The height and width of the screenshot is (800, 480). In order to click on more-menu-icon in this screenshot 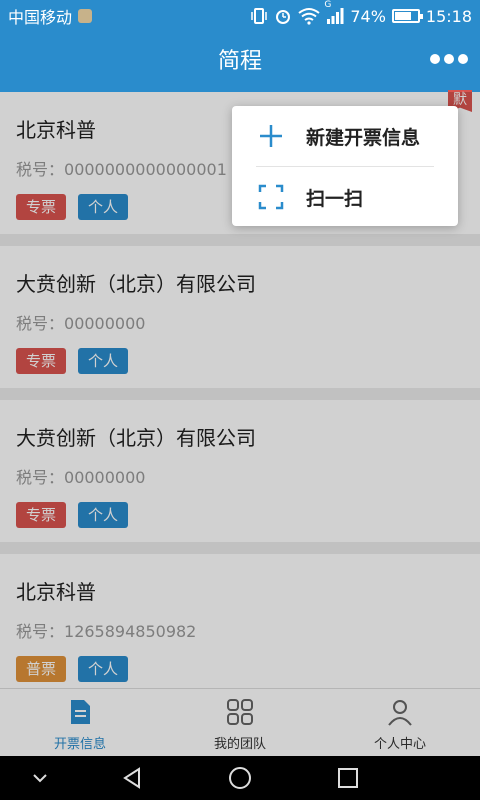, I will do `click(449, 59)`.